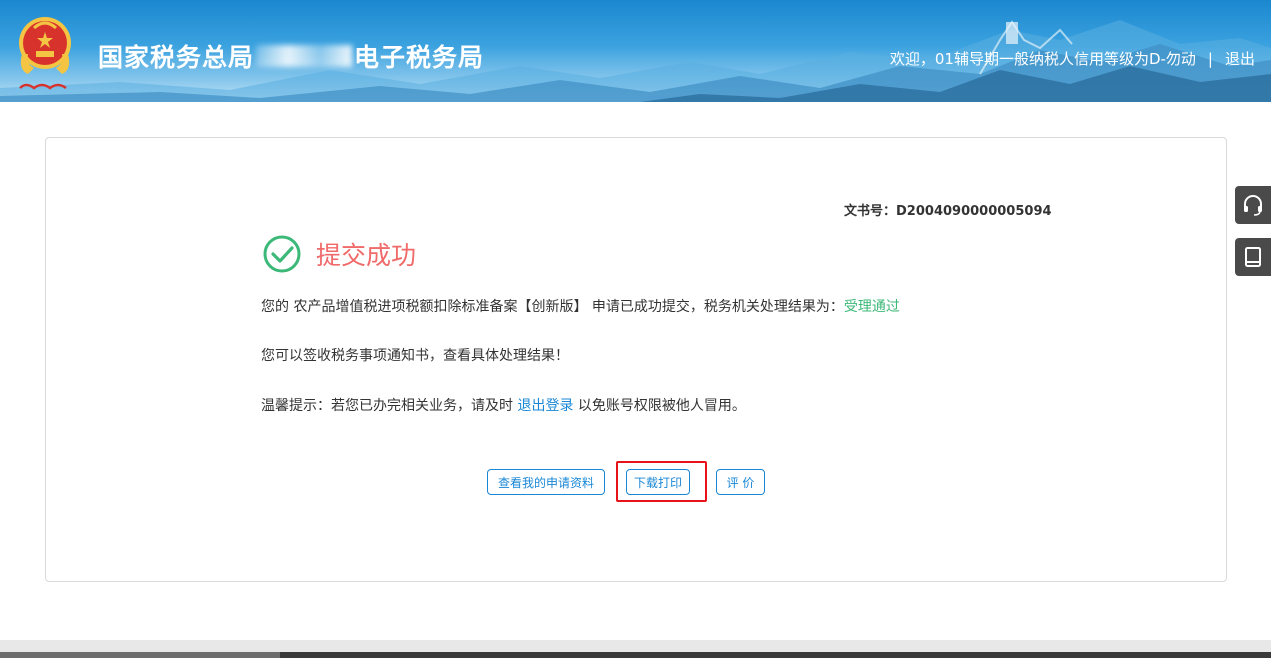 The height and width of the screenshot is (658, 1271). What do you see at coordinates (176, 57) in the screenshot?
I see `site-title-prefix: 国家税务总局` at bounding box center [176, 57].